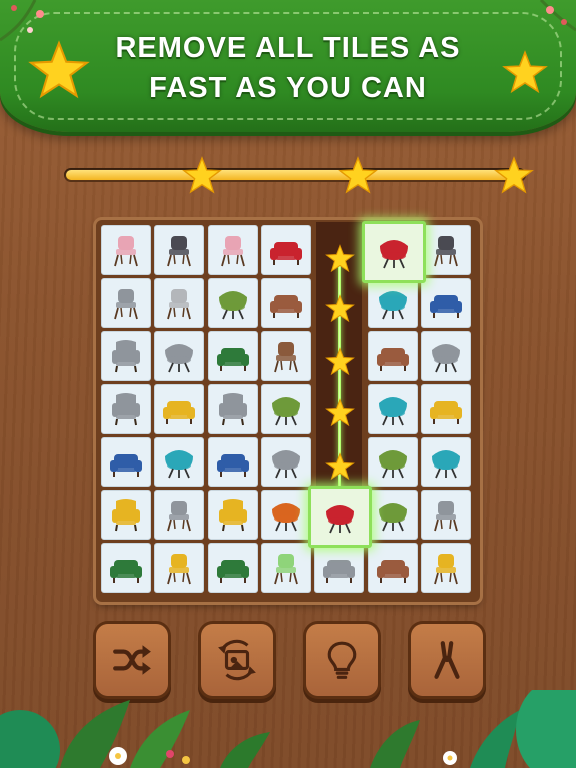 The height and width of the screenshot is (768, 576). Describe the element at coordinates (288, 175) in the screenshot. I see `progress-fill` at that location.